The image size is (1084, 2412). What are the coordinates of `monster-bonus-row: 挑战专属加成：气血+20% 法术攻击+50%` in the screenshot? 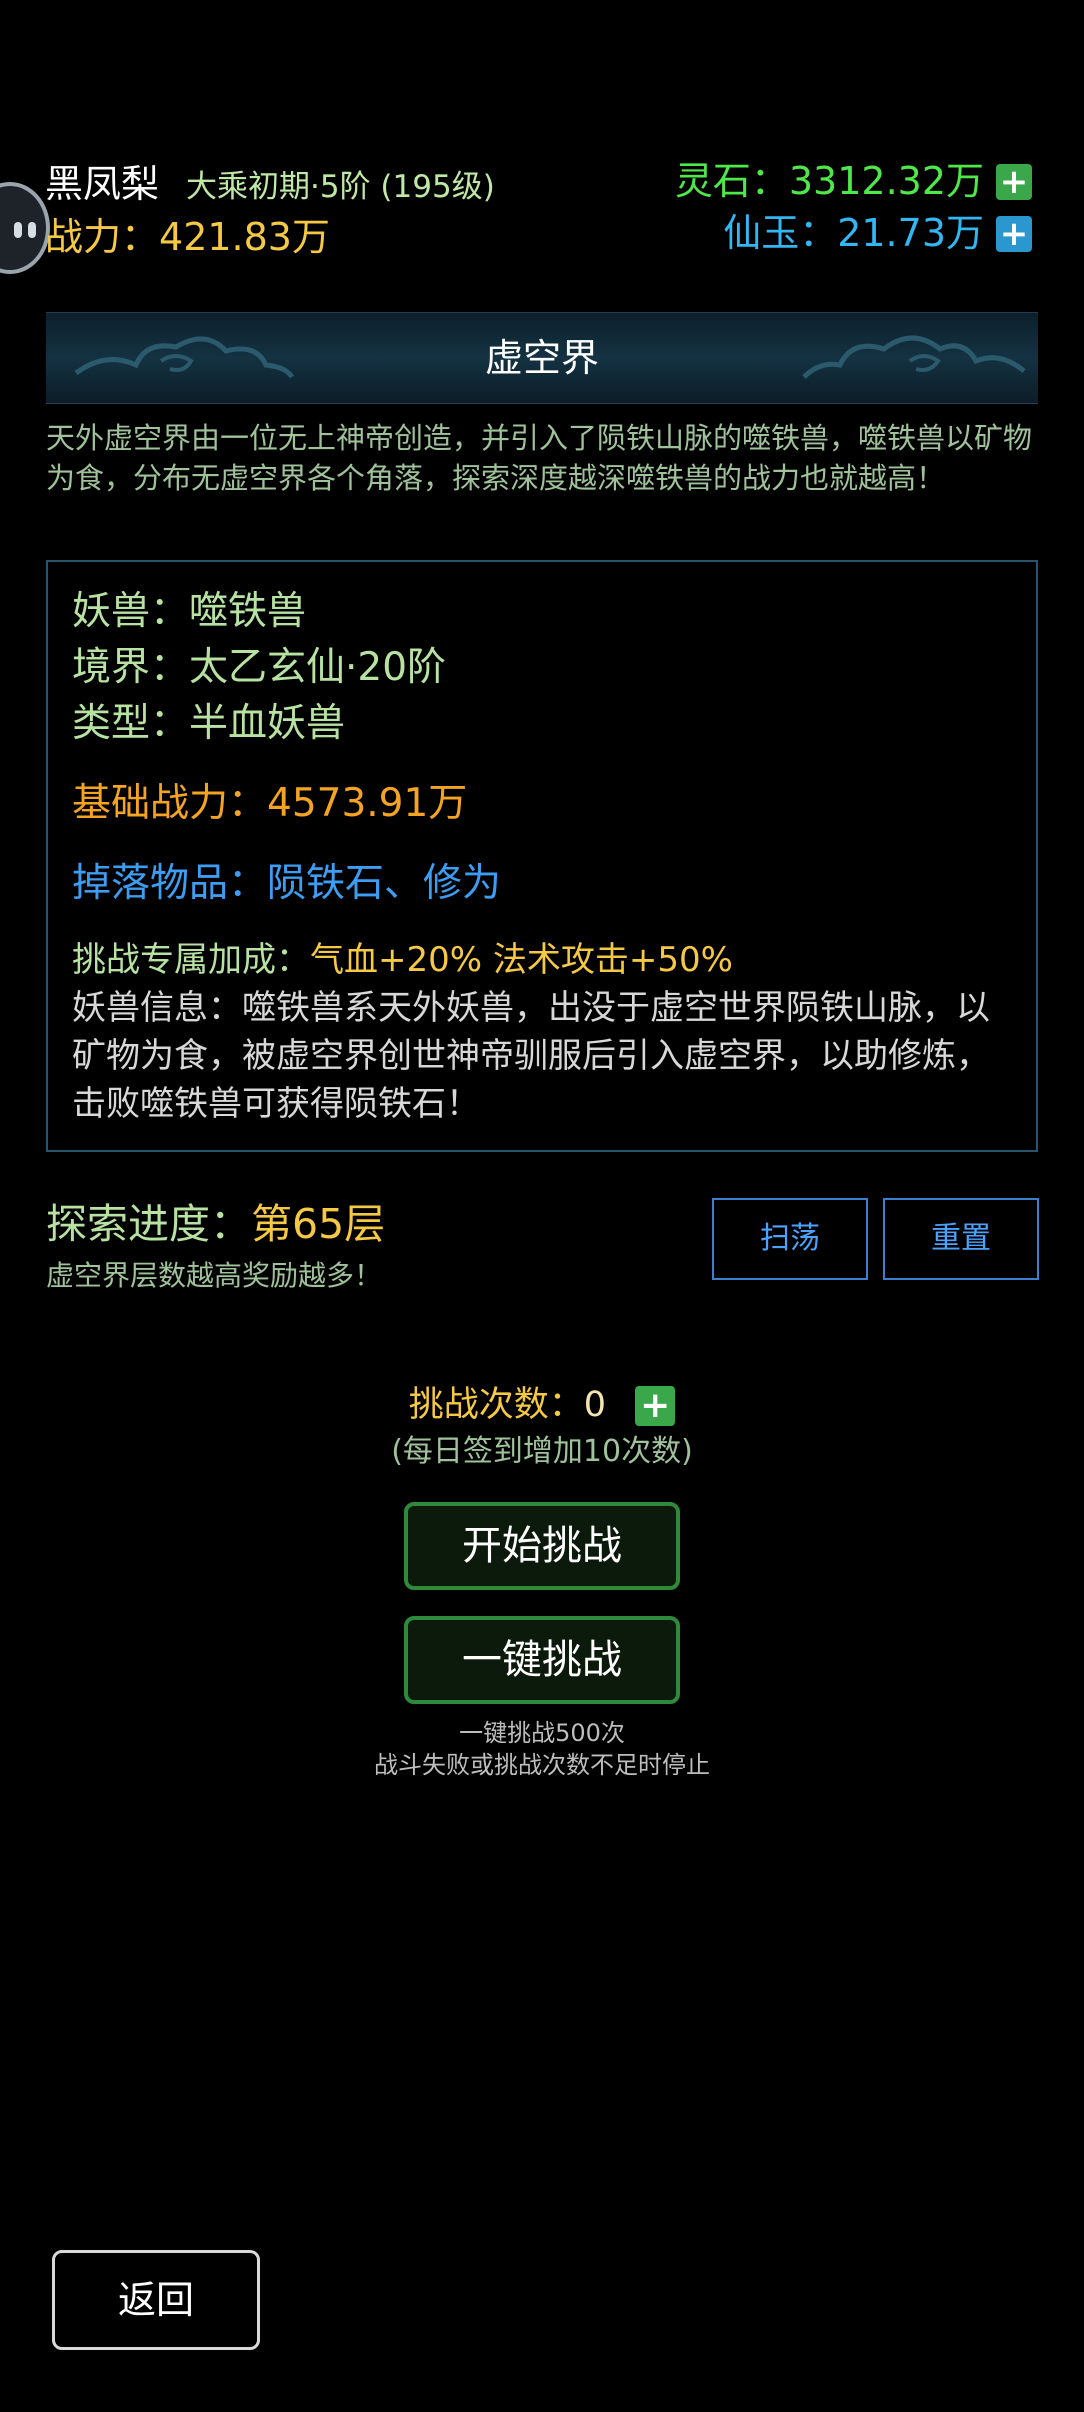 It's located at (402, 960).